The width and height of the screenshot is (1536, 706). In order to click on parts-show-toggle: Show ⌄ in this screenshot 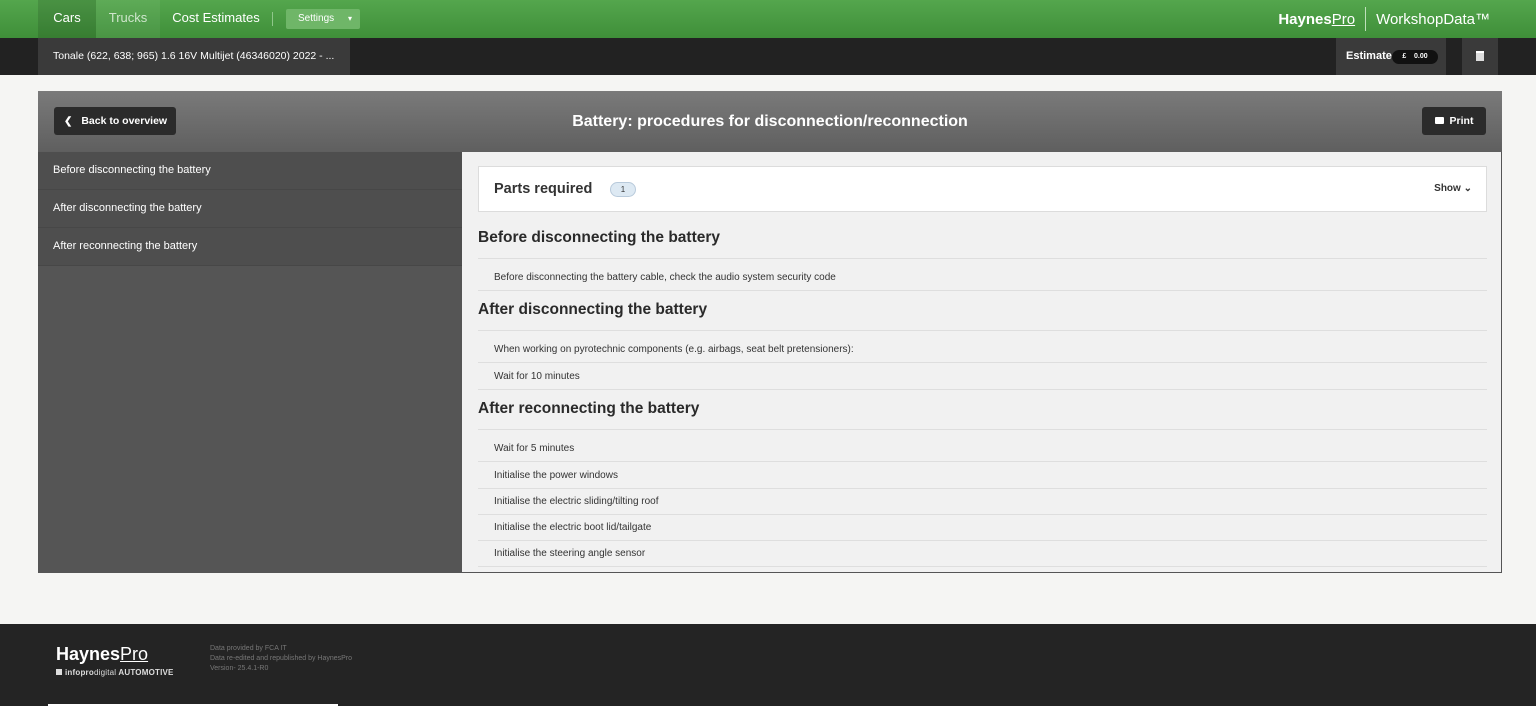, I will do `click(1453, 189)`.